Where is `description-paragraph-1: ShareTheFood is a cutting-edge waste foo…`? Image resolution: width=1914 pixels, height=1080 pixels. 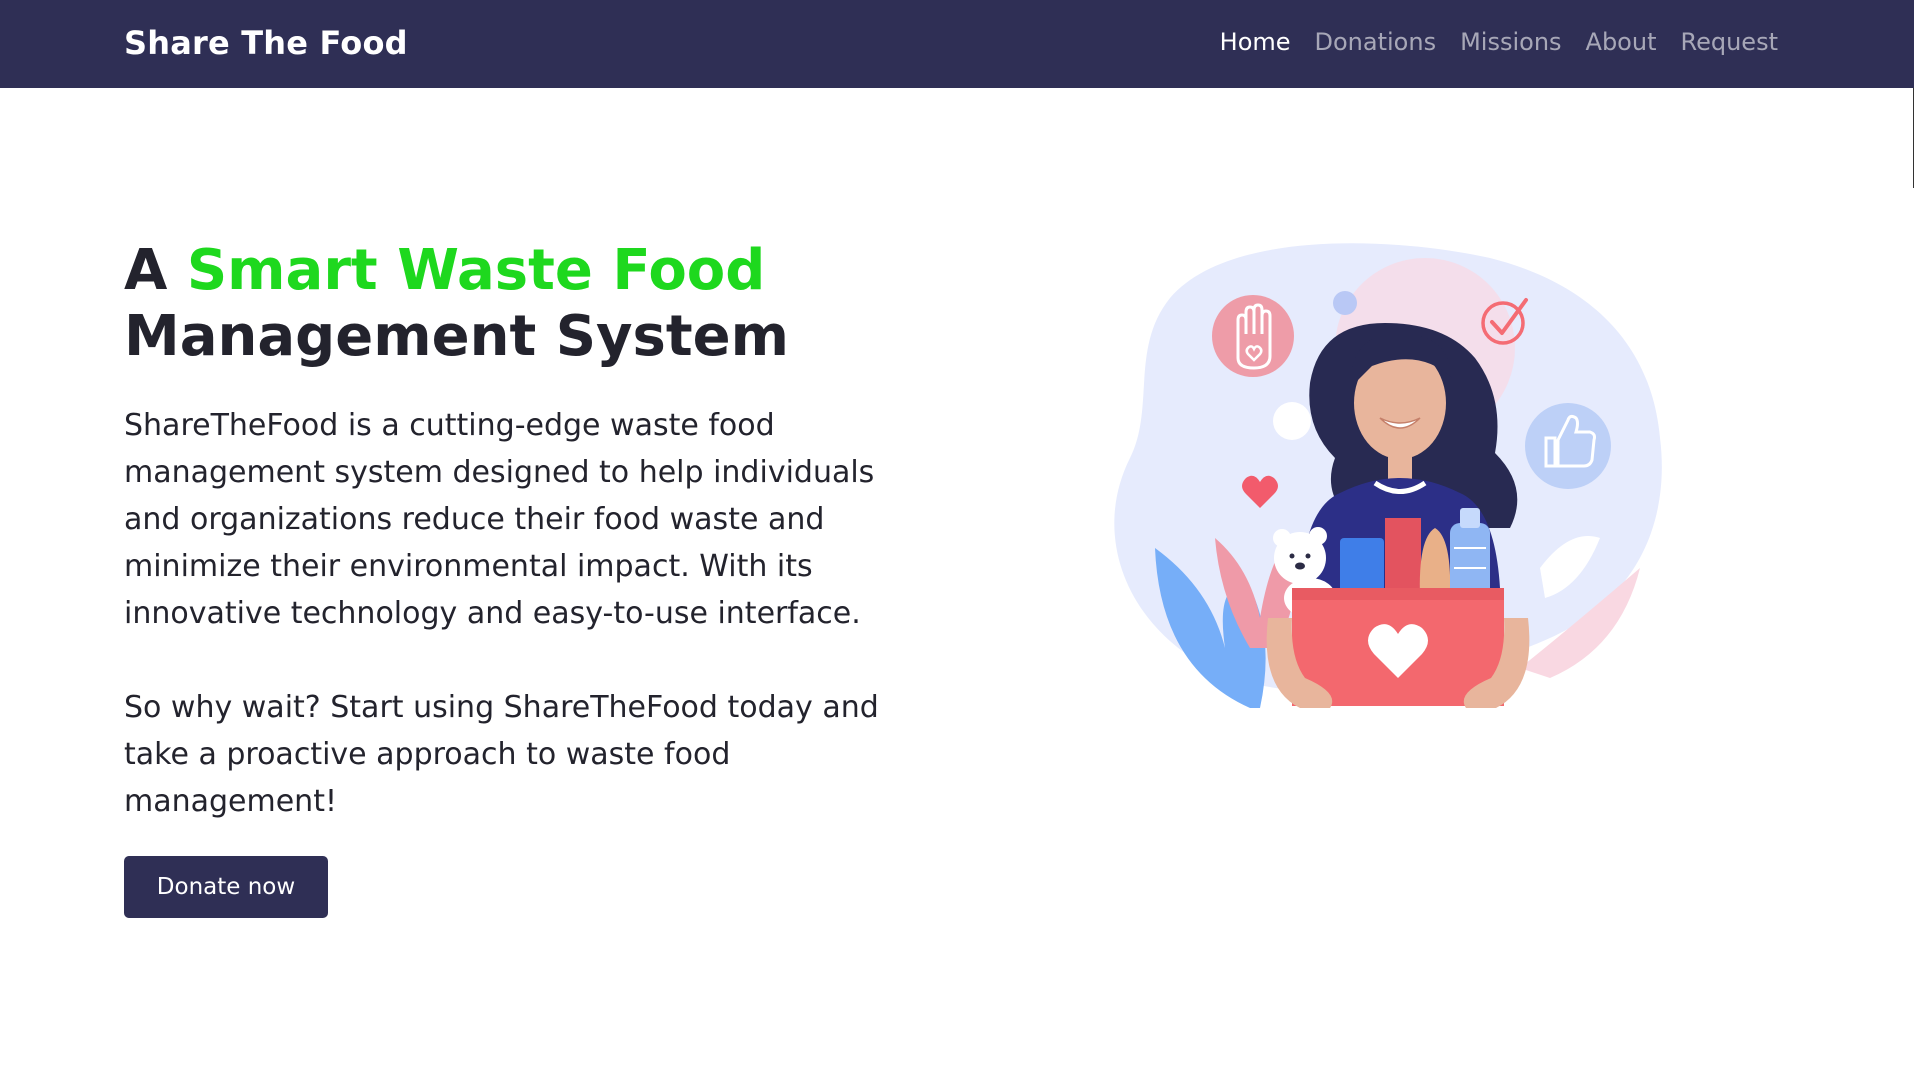 description-paragraph-1: ShareTheFood is a cutting-edge waste foo… is located at coordinates (499, 519).